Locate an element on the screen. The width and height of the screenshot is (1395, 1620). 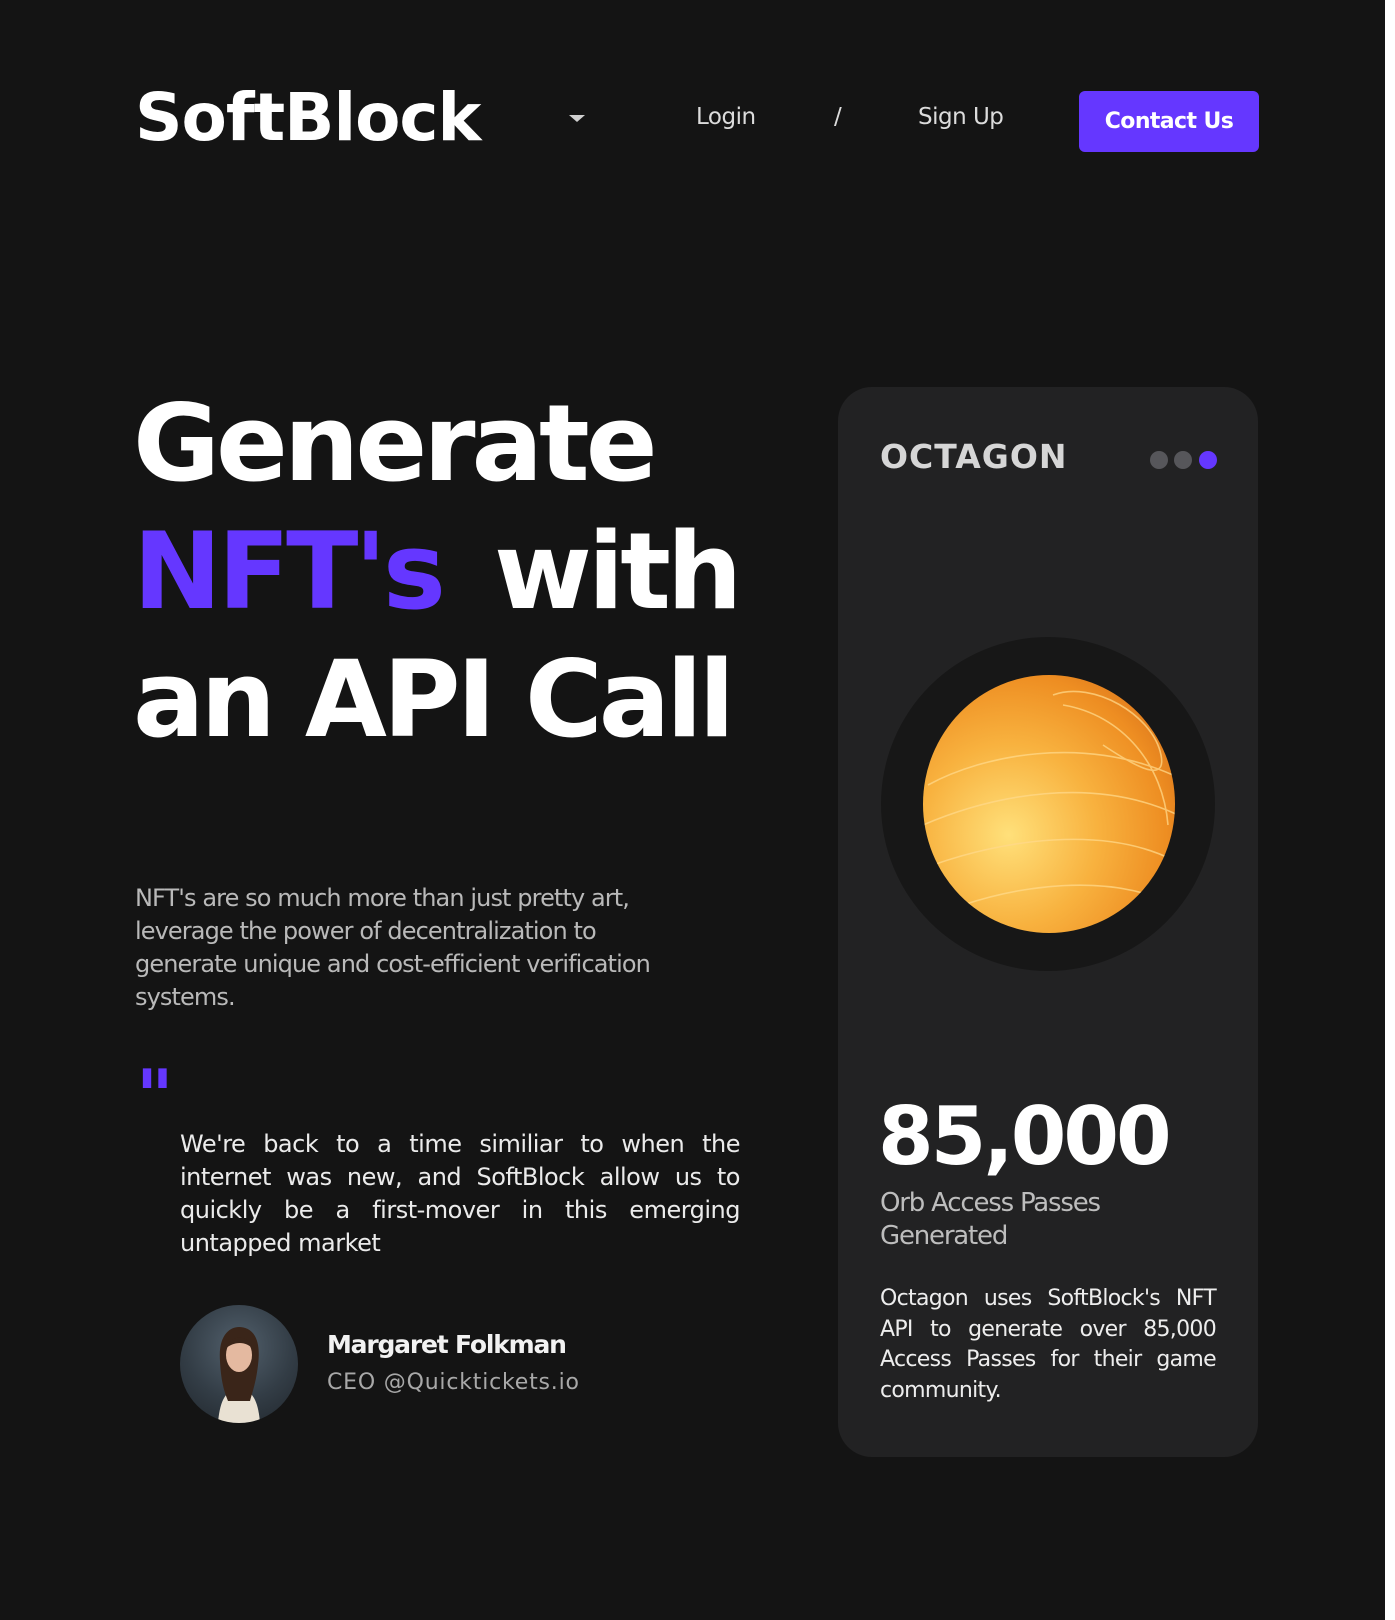
contact-us-button: Contact Us is located at coordinates (1169, 121).